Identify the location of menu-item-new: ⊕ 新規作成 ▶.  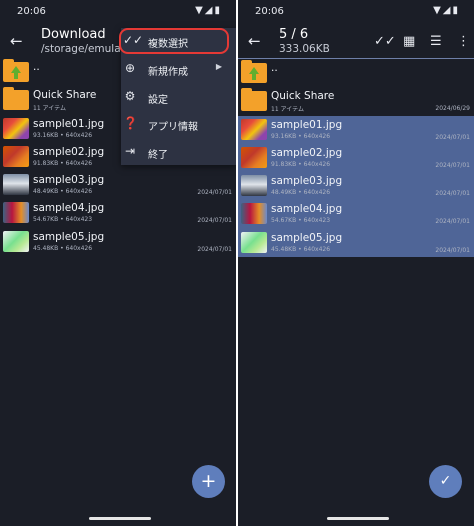
(178, 69).